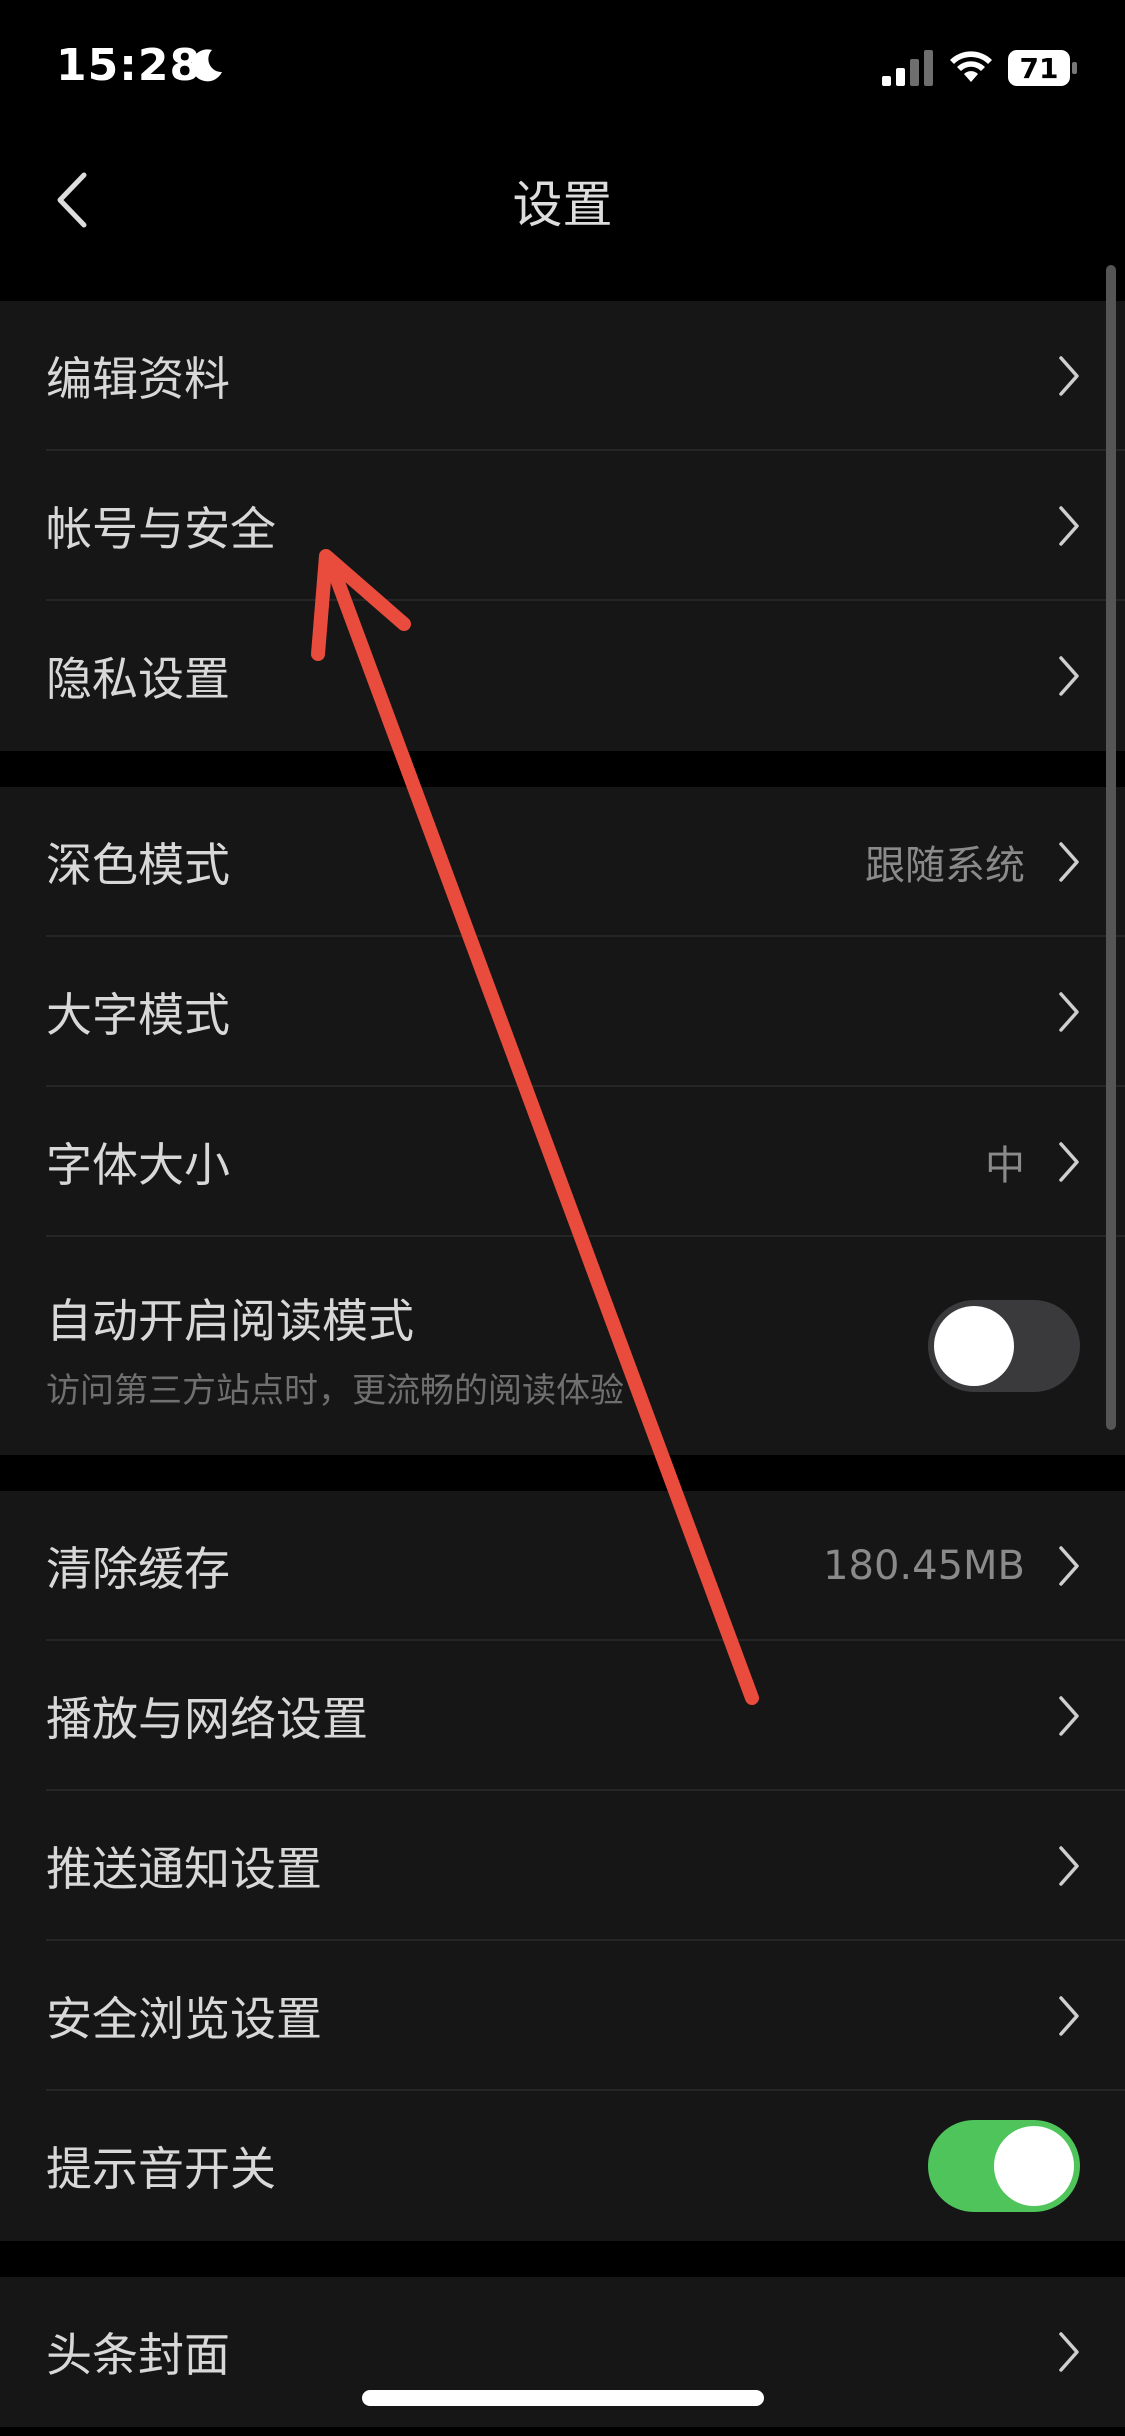 This screenshot has height=2436, width=1125. I want to click on row-clear-cache: 清除缓存 180.45MB, so click(562, 1566).